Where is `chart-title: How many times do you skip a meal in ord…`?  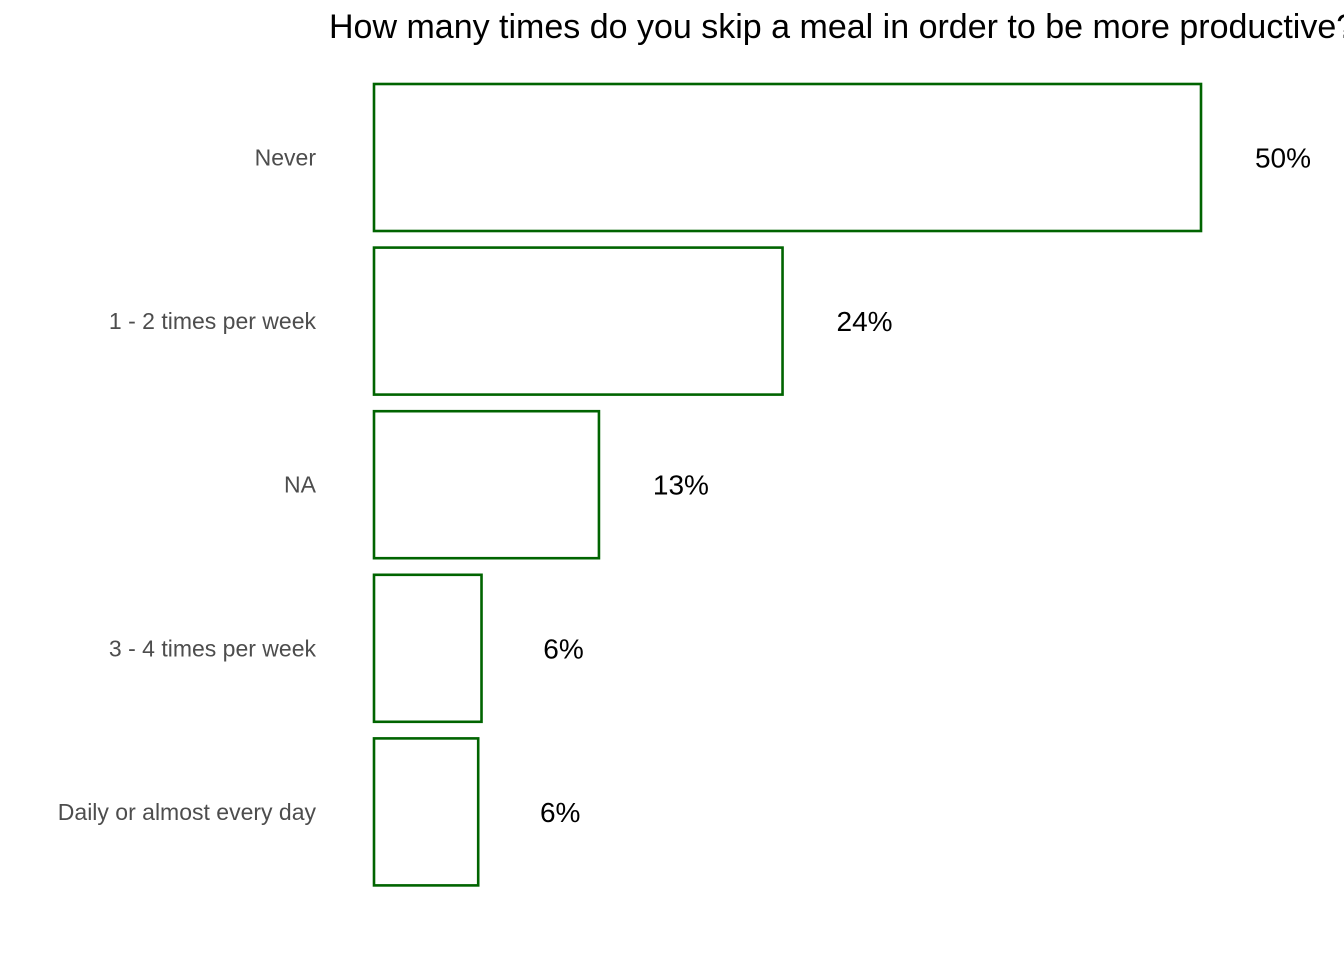
chart-title: How many times do you skip a meal in ord… is located at coordinates (836, 27).